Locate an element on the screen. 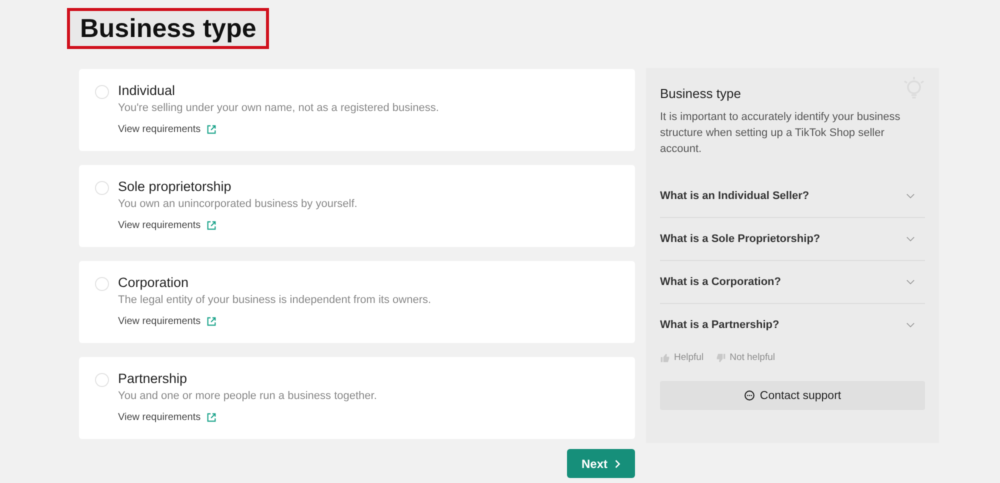 The image size is (1000, 483). option-description: You're selling under your own name, not as a registered business. is located at coordinates (278, 108).